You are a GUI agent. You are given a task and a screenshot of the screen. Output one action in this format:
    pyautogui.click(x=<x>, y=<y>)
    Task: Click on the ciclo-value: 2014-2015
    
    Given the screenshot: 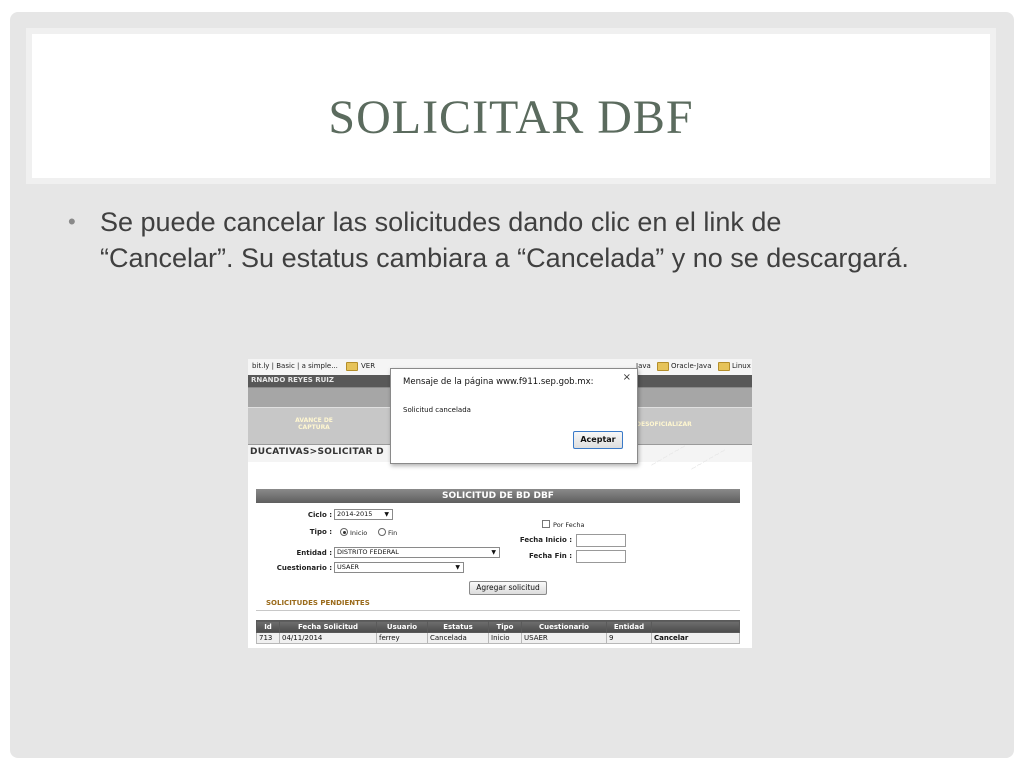 What is the action you would take?
    pyautogui.click(x=355, y=514)
    